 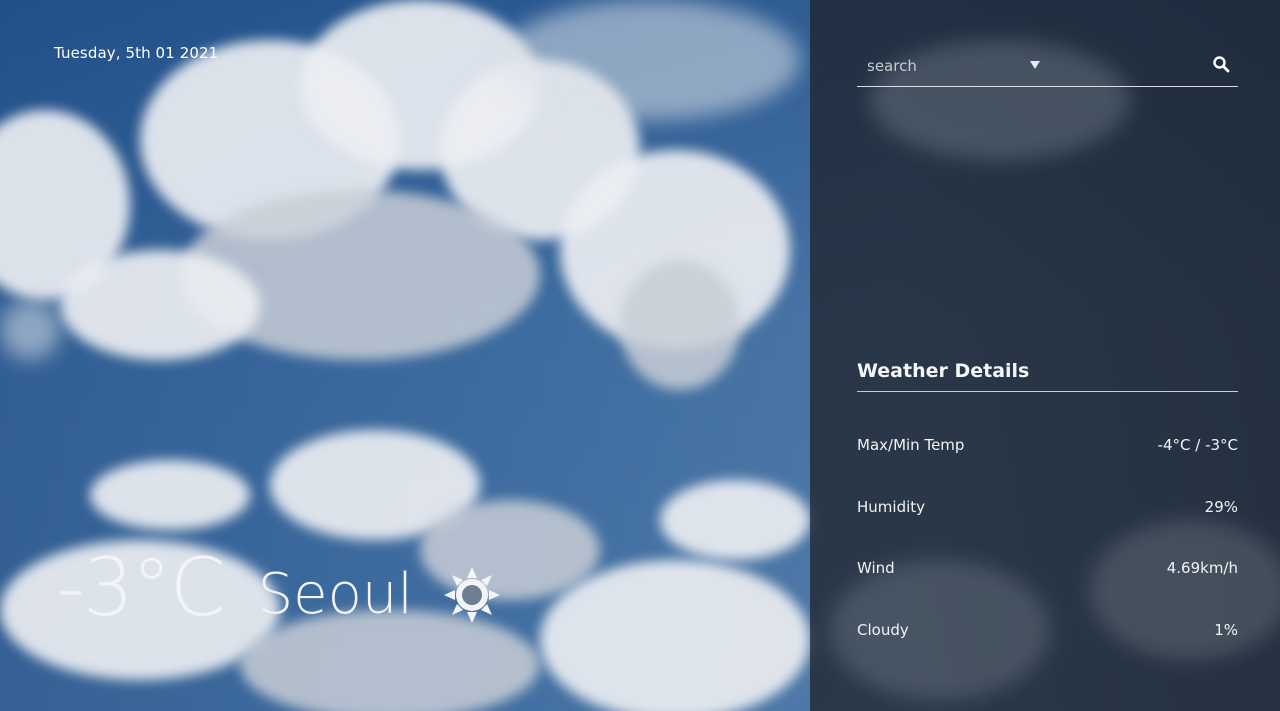 What do you see at coordinates (1047, 568) in the screenshot?
I see `detail-row-wind: Wind 4.69km/h` at bounding box center [1047, 568].